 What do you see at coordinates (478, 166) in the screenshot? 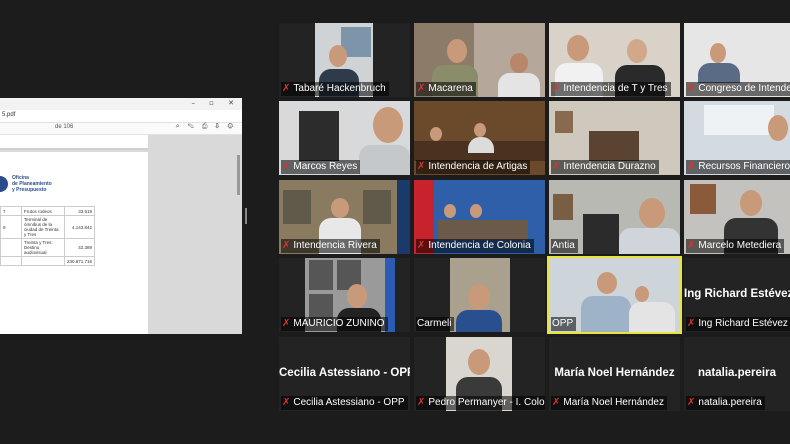
I see `participant-name: Intendencia de Artigas` at bounding box center [478, 166].